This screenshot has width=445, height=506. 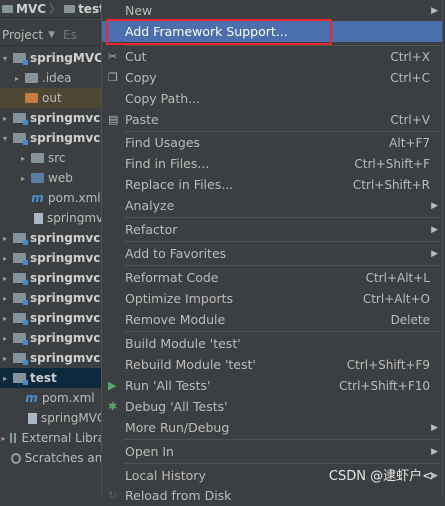 What do you see at coordinates (149, 451) in the screenshot?
I see `menu-item-label: Open In` at bounding box center [149, 451].